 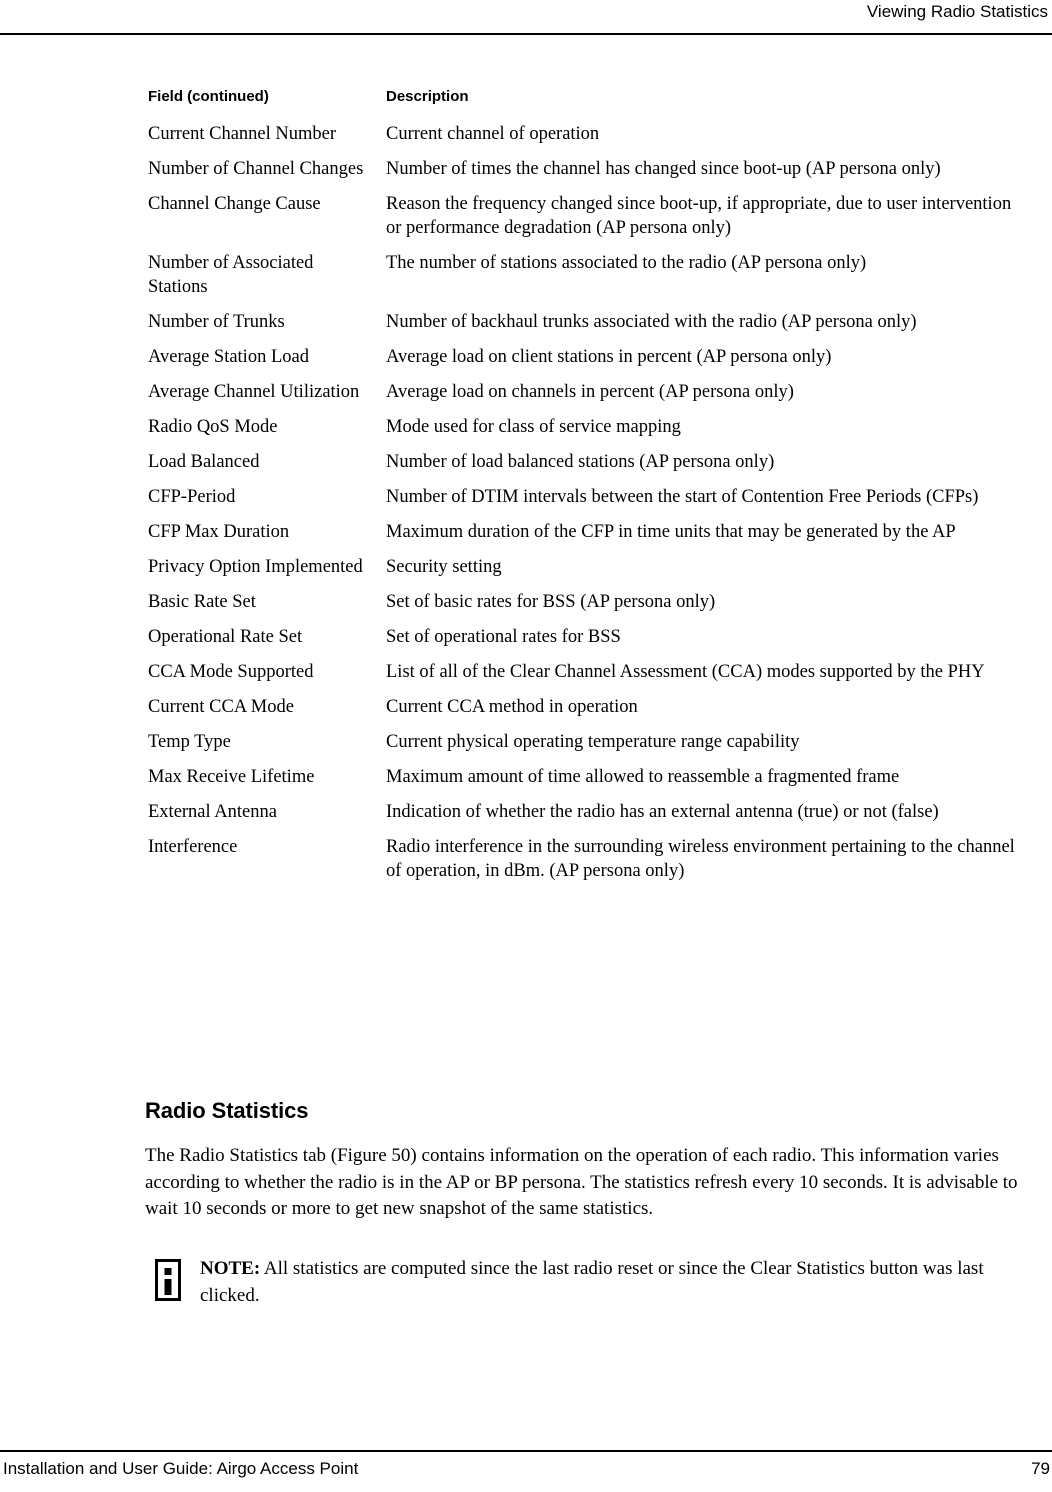 What do you see at coordinates (204, 462) in the screenshot?
I see `row-field: Load Balanced` at bounding box center [204, 462].